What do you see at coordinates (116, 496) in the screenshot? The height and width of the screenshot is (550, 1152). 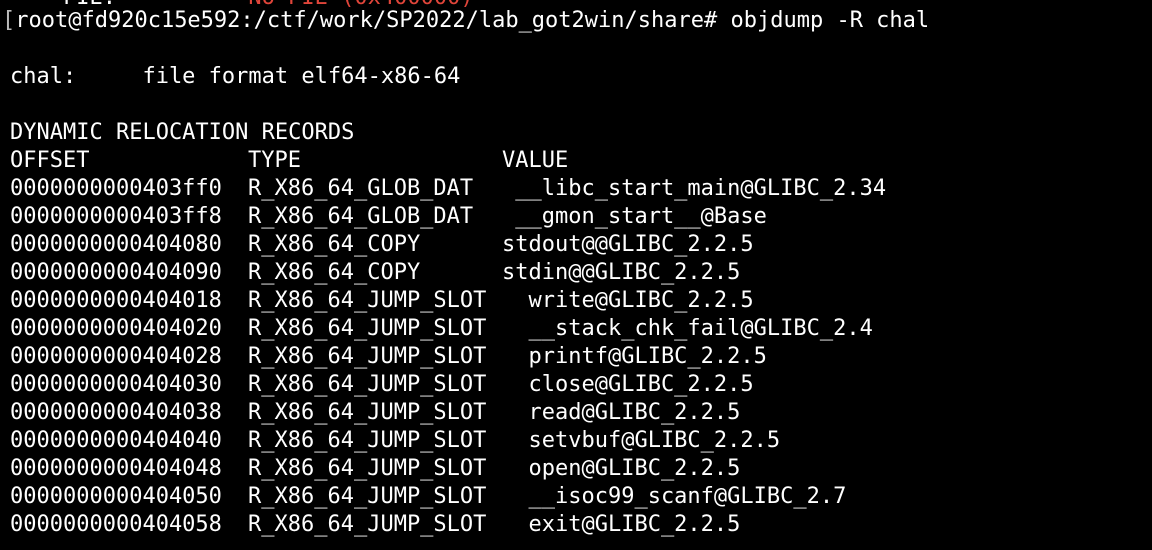 I see `record-offset: 0000000000404050` at bounding box center [116, 496].